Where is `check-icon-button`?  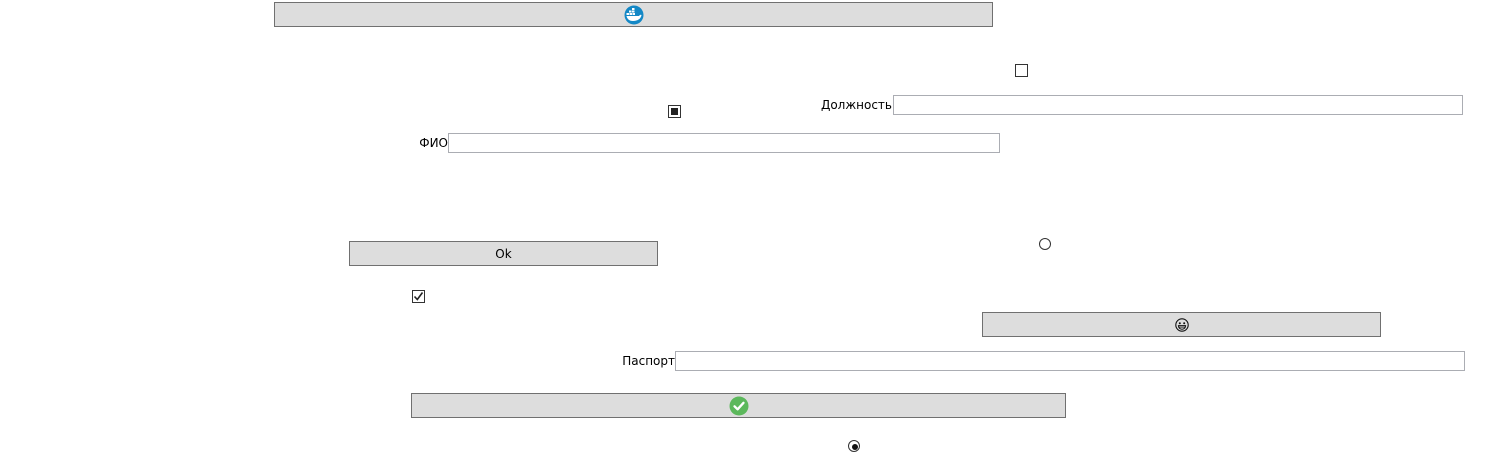
check-icon-button is located at coordinates (738, 405).